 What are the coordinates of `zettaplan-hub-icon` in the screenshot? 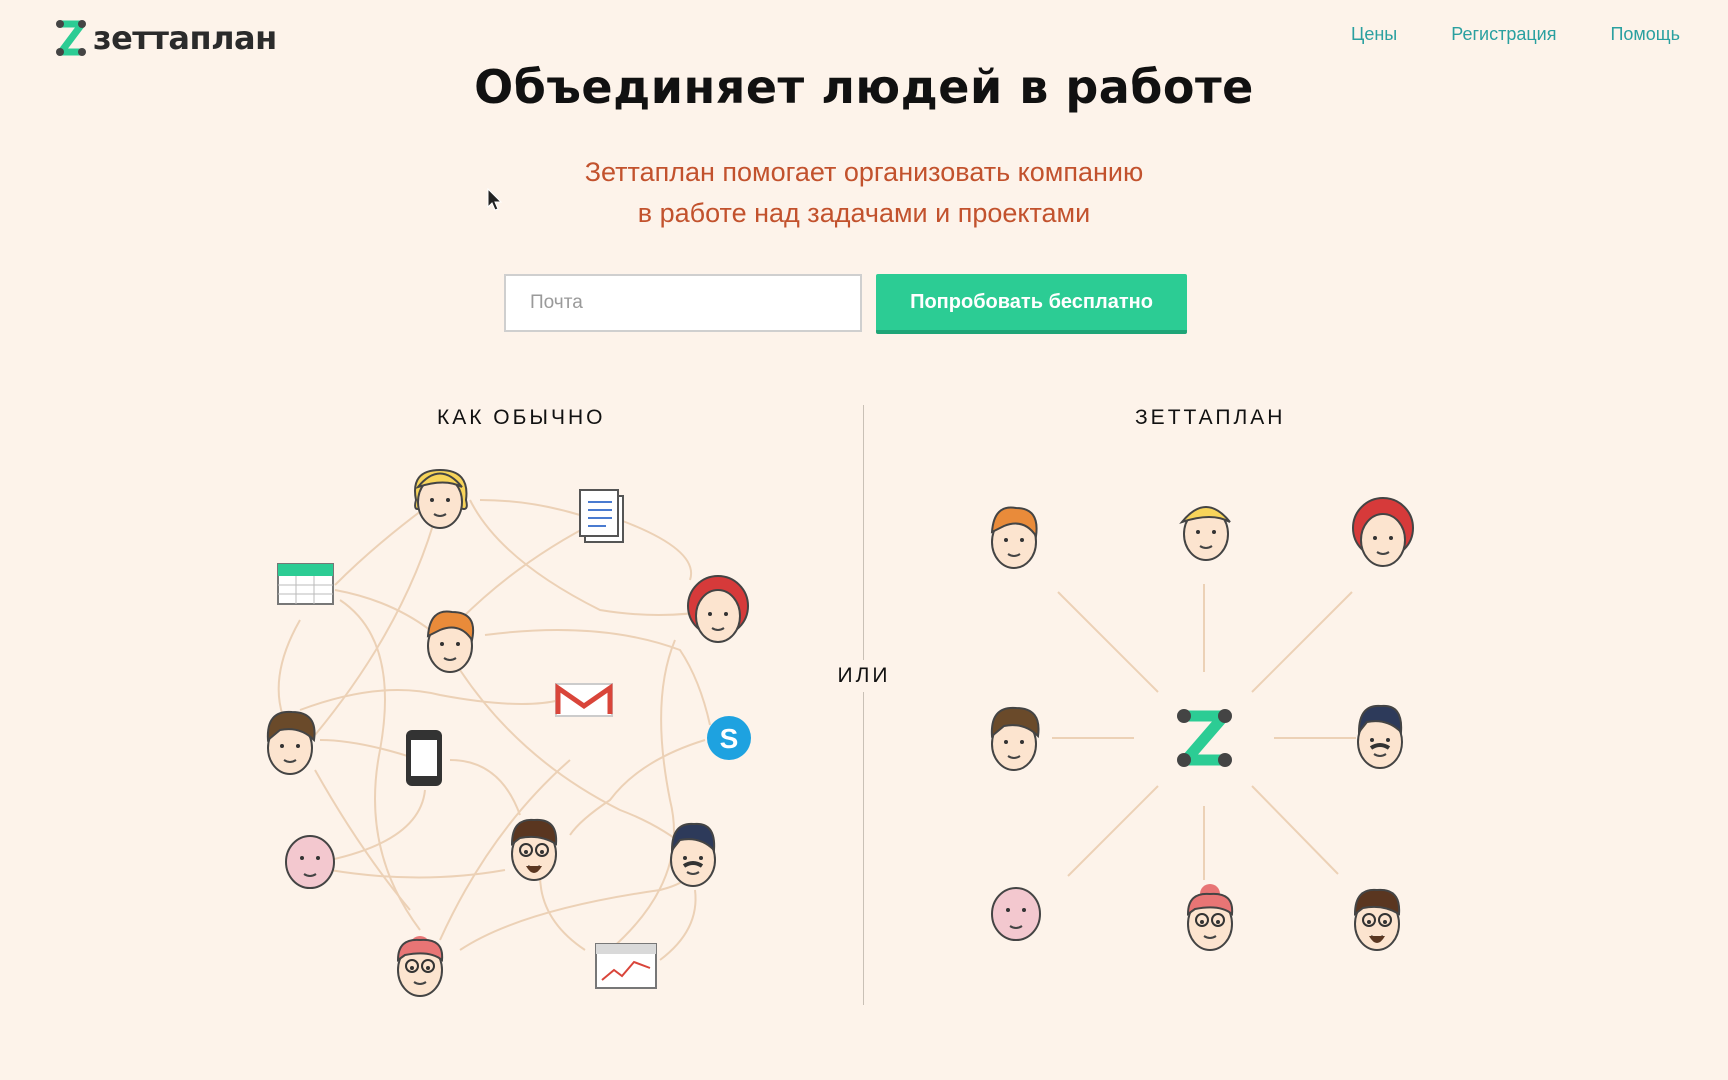 It's located at (1204, 738).